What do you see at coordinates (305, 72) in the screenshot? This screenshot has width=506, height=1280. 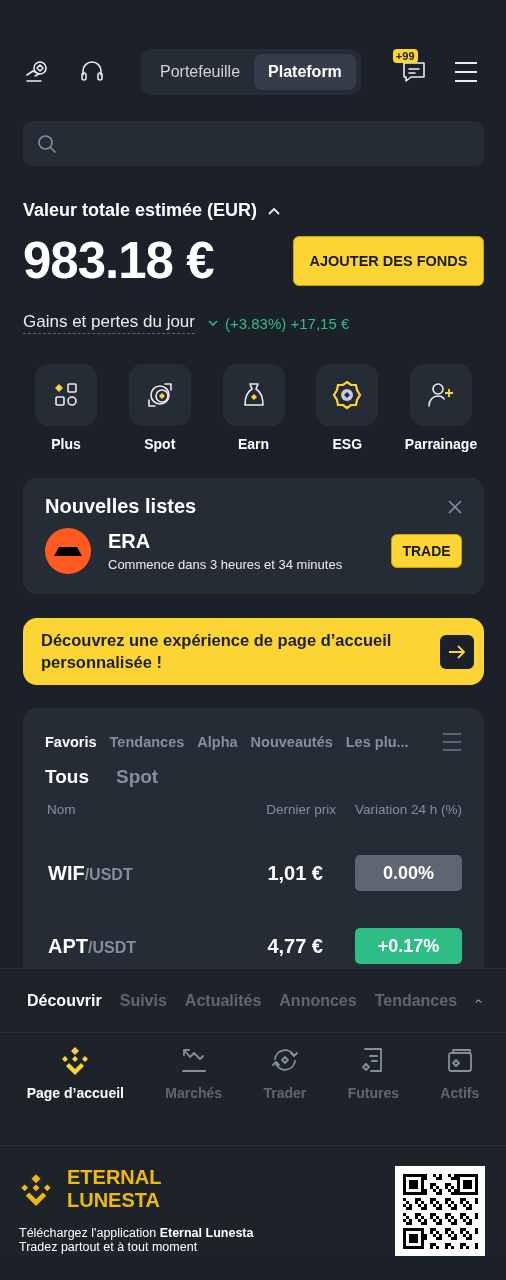 I see `segment-tab: Plateform` at bounding box center [305, 72].